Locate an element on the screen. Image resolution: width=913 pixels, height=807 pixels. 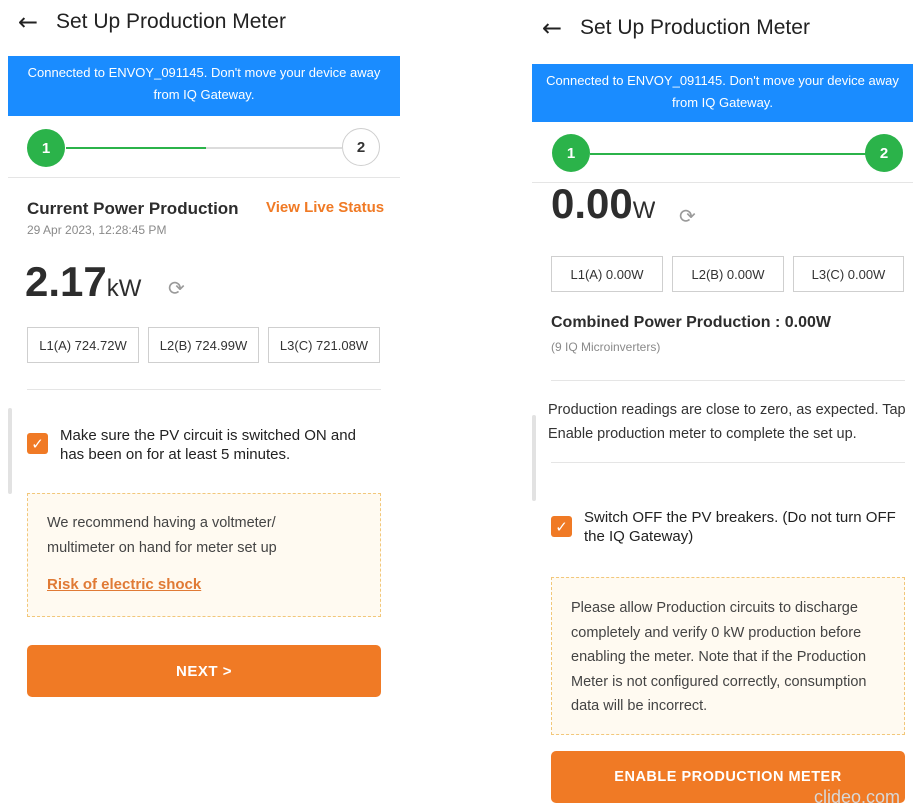
power-value: 0.00 is located at coordinates (592, 207).